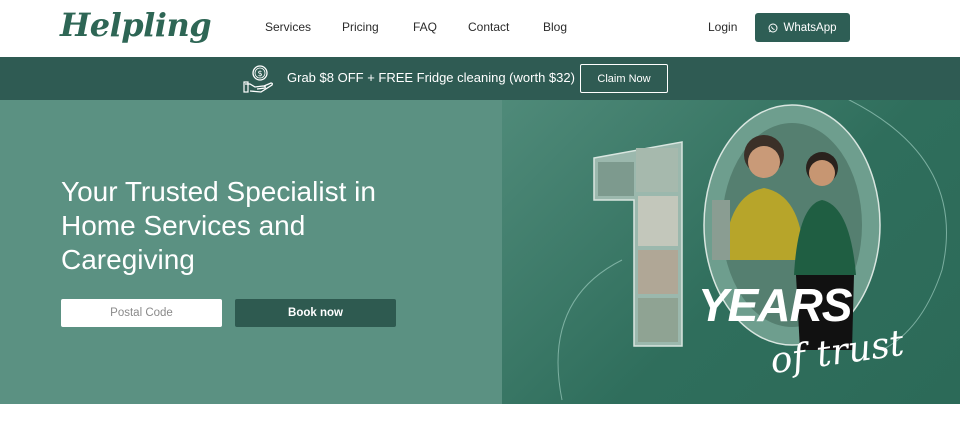 The image size is (960, 428). I want to click on postal-code-input, so click(141, 313).